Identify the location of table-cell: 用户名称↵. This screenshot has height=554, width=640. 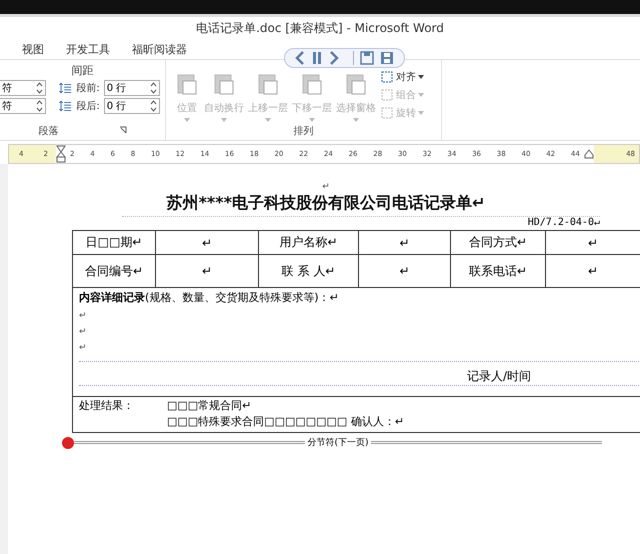
(309, 243).